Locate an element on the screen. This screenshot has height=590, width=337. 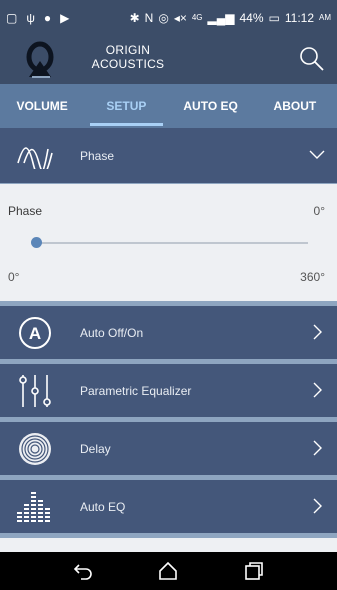
phase-slider-track is located at coordinates (171, 243).